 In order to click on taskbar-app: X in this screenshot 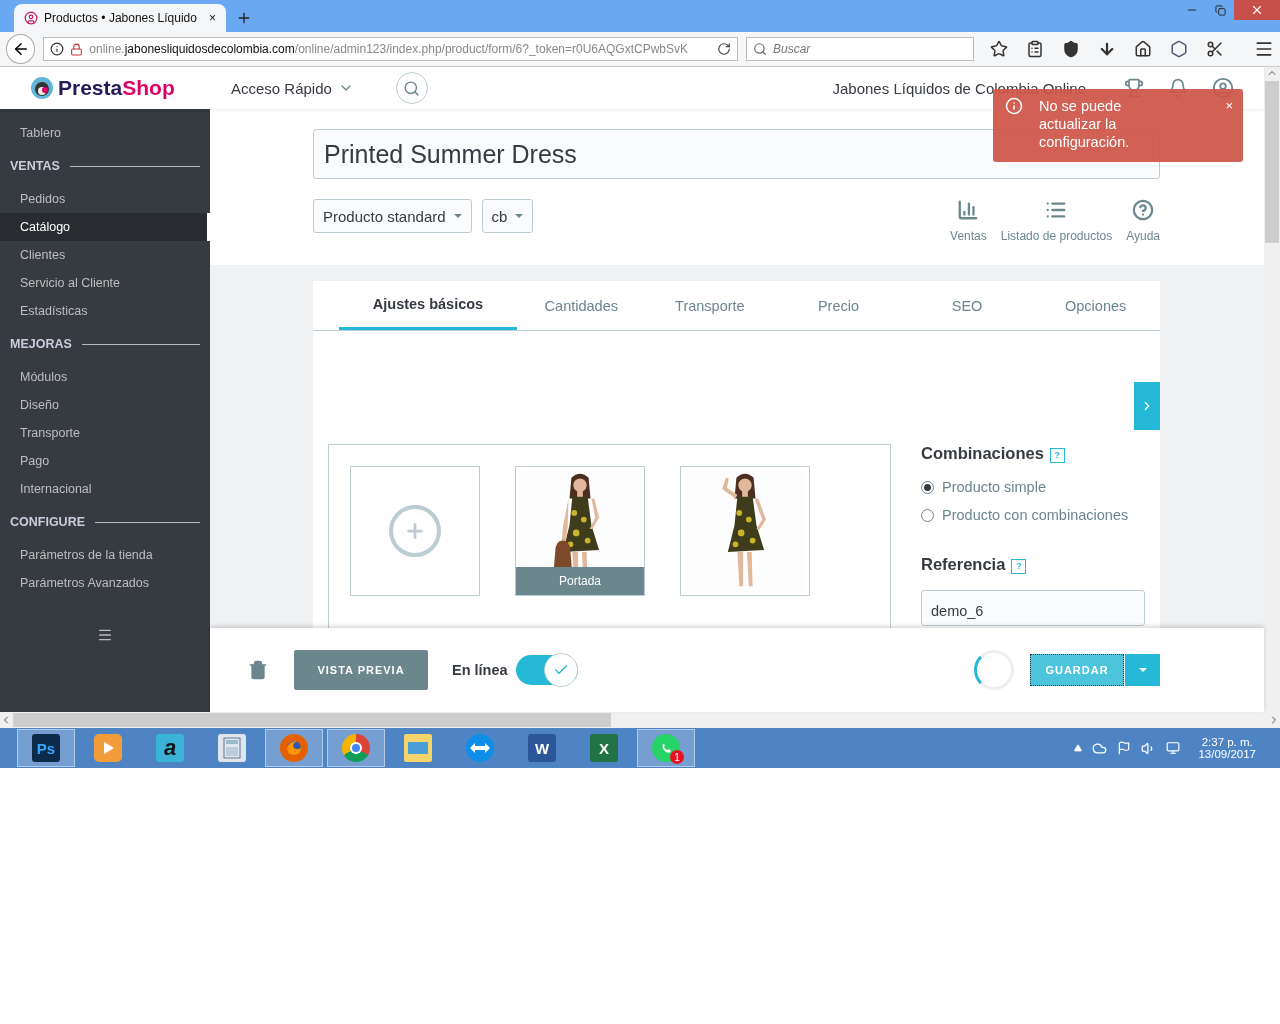, I will do `click(604, 748)`.